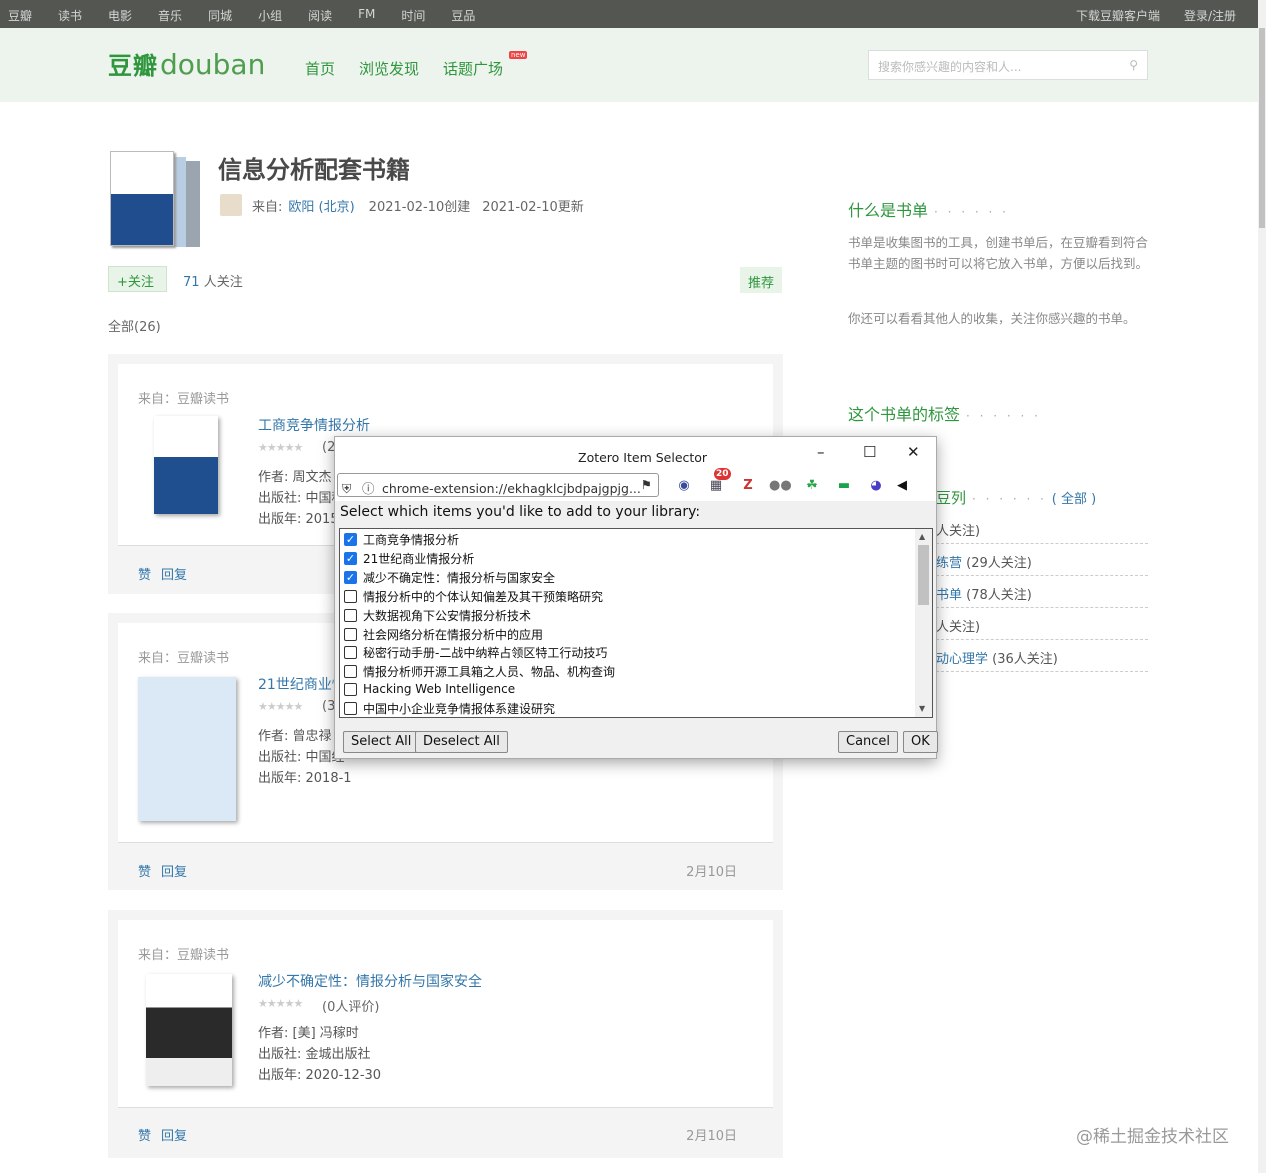  Describe the element at coordinates (646, 484) in the screenshot. I see `bookmark-icon: ⚑` at that location.